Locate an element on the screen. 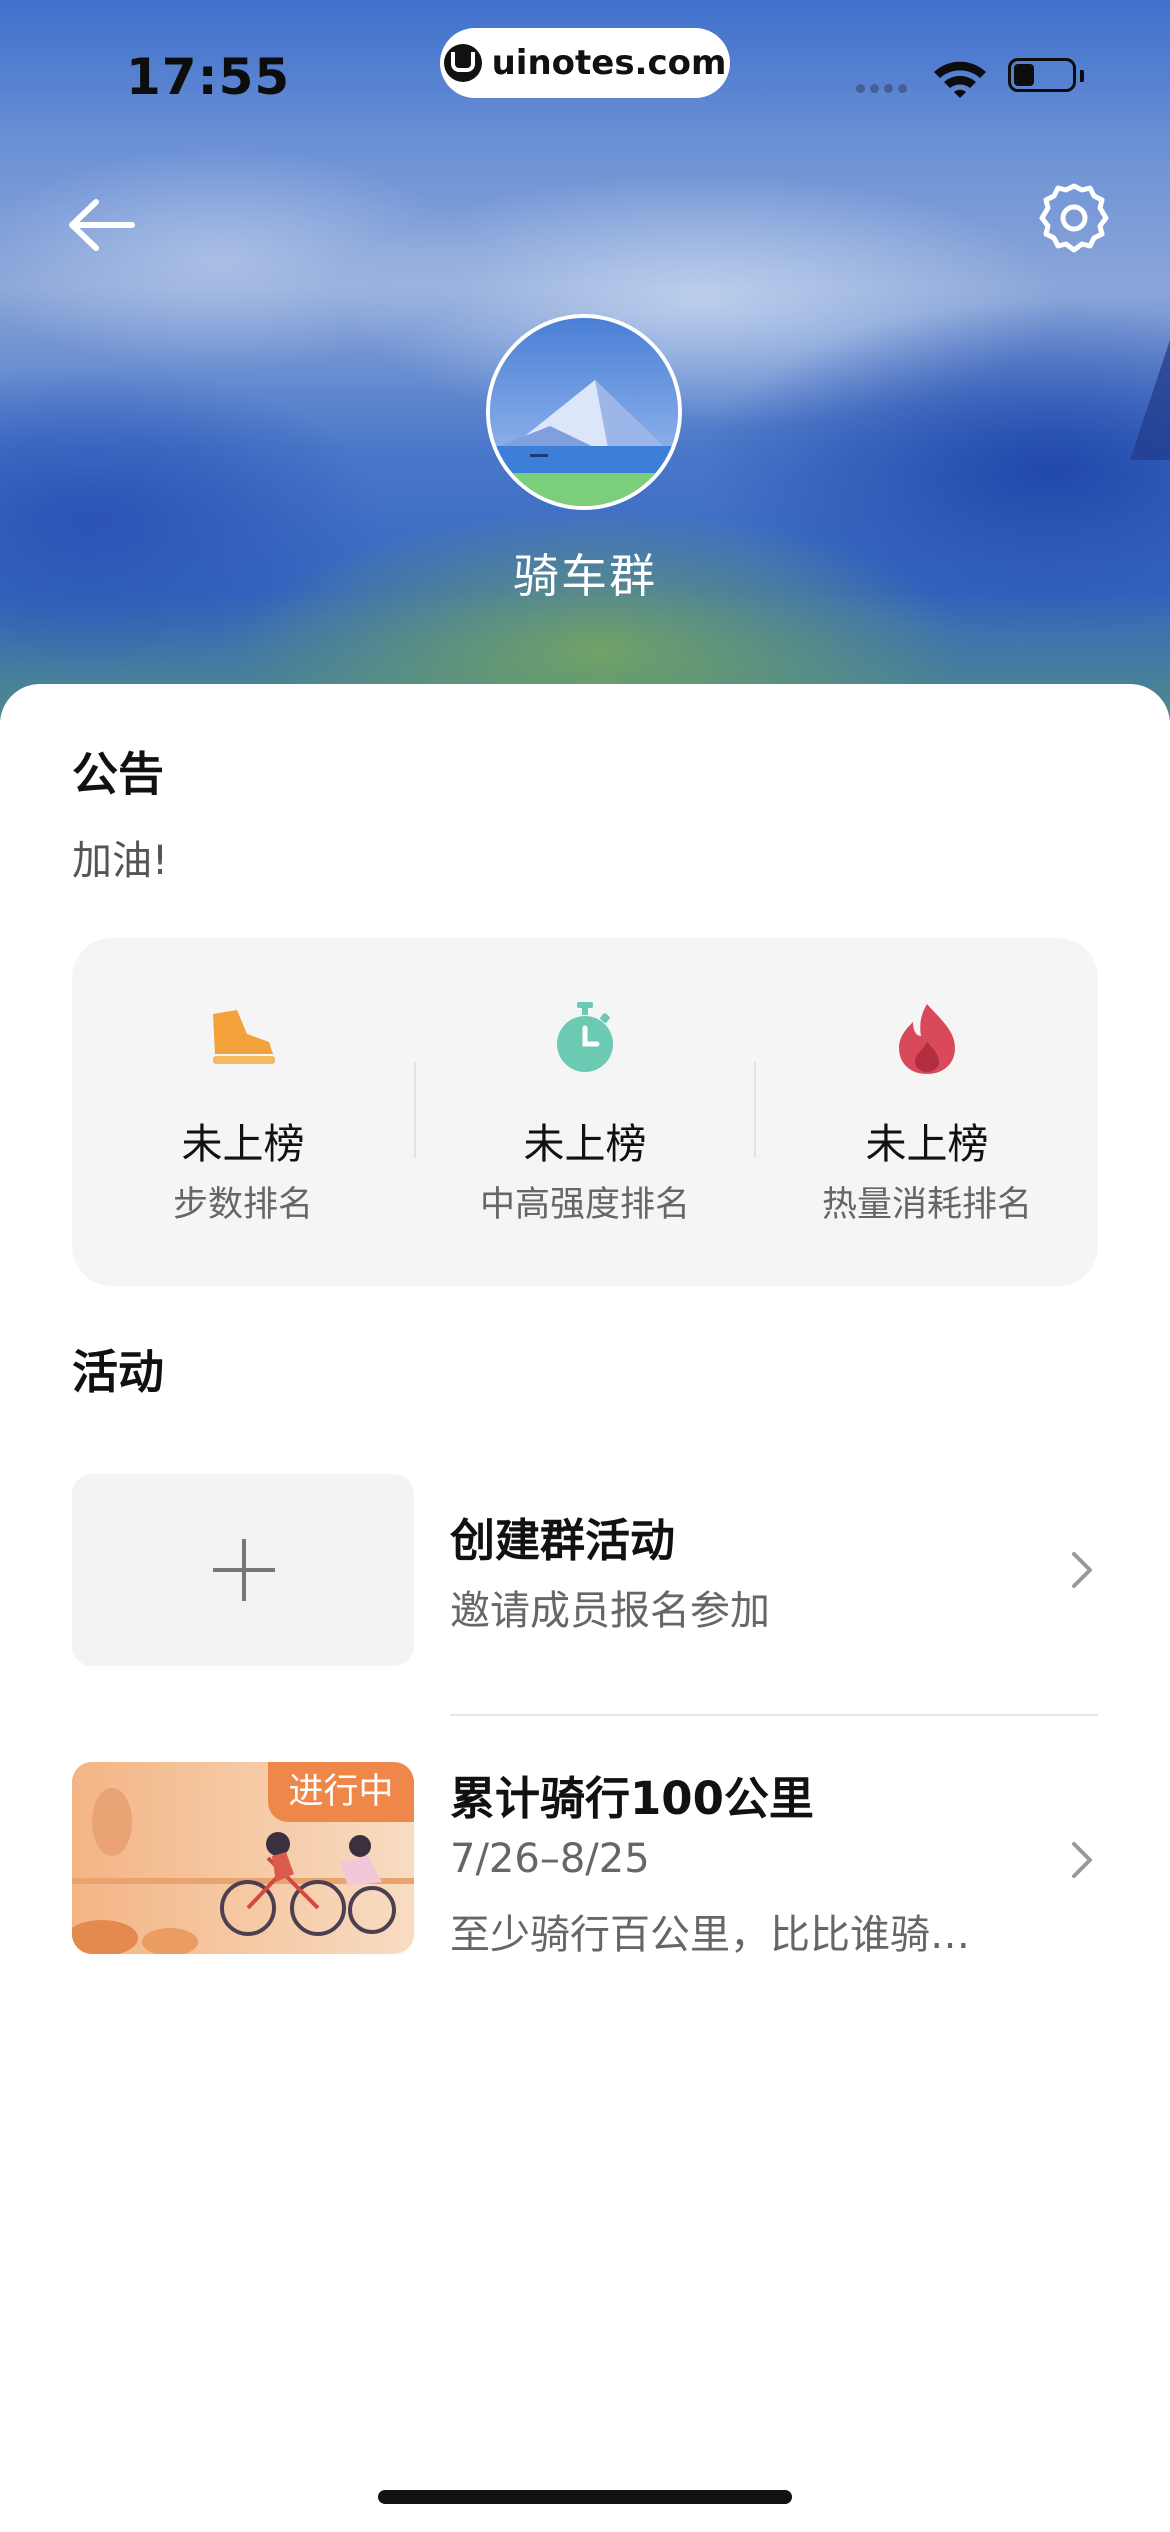 The width and height of the screenshot is (1170, 2532). create-activity-subtitle: 邀请成员报名参加 is located at coordinates (610, 1611).